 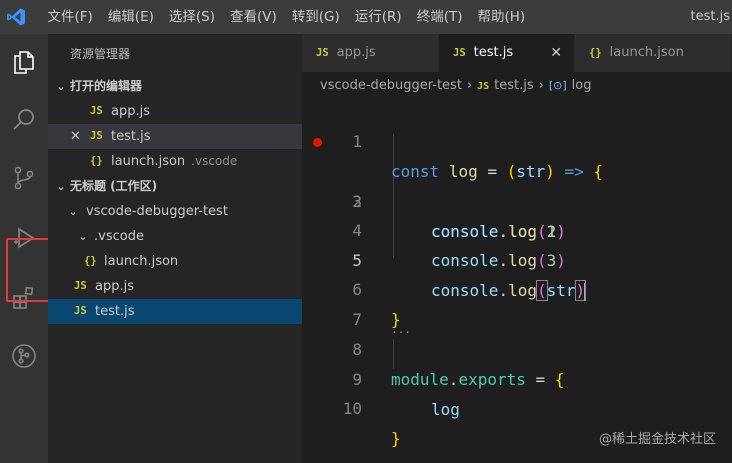 I want to click on tree-folder-vscode: ⌄ .vscode, so click(x=175, y=236).